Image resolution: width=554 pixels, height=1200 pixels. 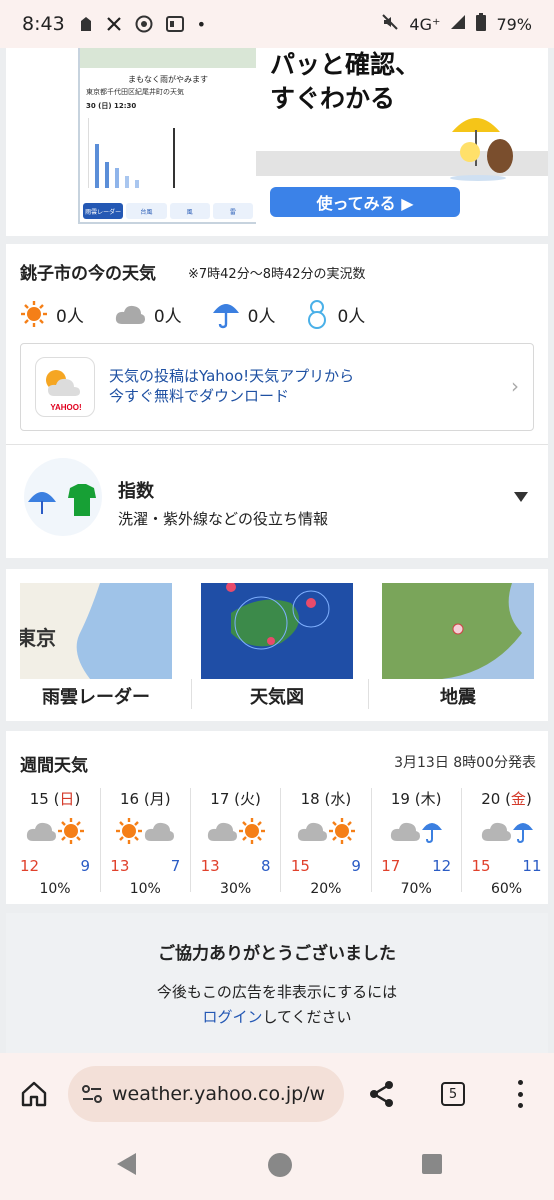 I want to click on ad-phone-tab: 台風, so click(x=146, y=211).